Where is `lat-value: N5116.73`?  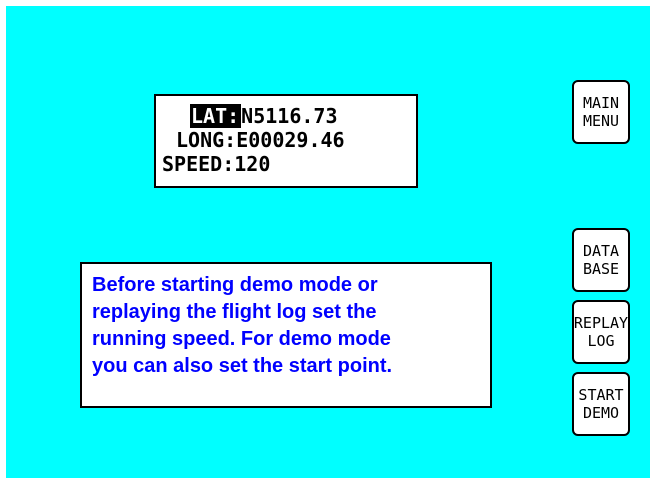
lat-value: N5116.73 is located at coordinates (289, 116).